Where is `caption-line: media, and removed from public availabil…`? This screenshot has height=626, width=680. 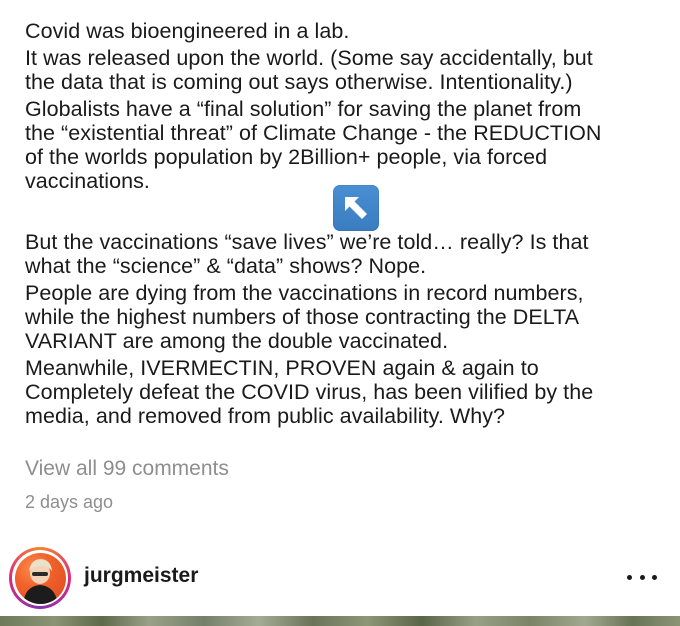 caption-line: media, and removed from public availabil… is located at coordinates (265, 416).